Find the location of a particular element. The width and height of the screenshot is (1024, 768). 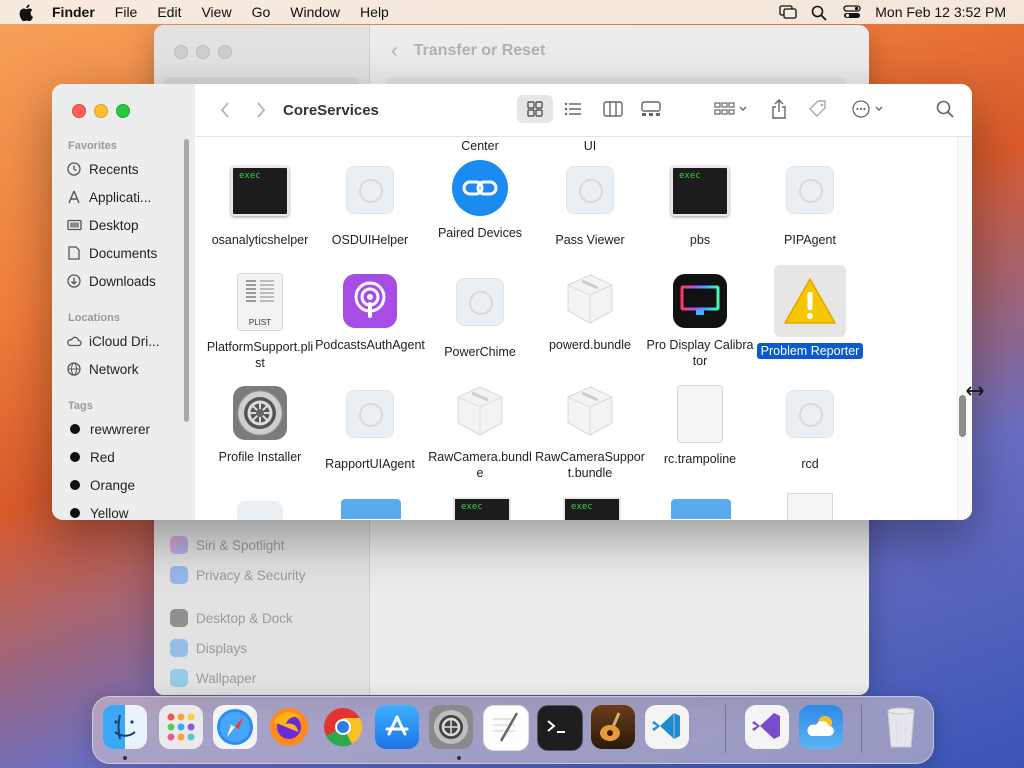

sidebar-scrollbar is located at coordinates (186, 280).